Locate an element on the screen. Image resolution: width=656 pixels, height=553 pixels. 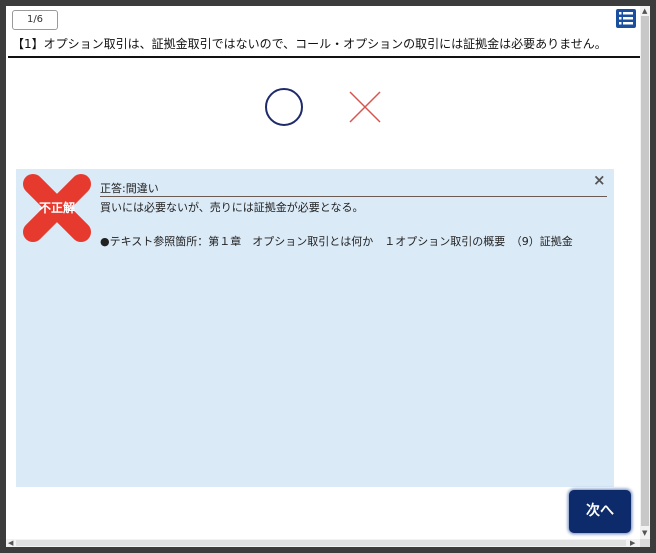
scroll-down-icon: ▼ is located at coordinates (644, 533).